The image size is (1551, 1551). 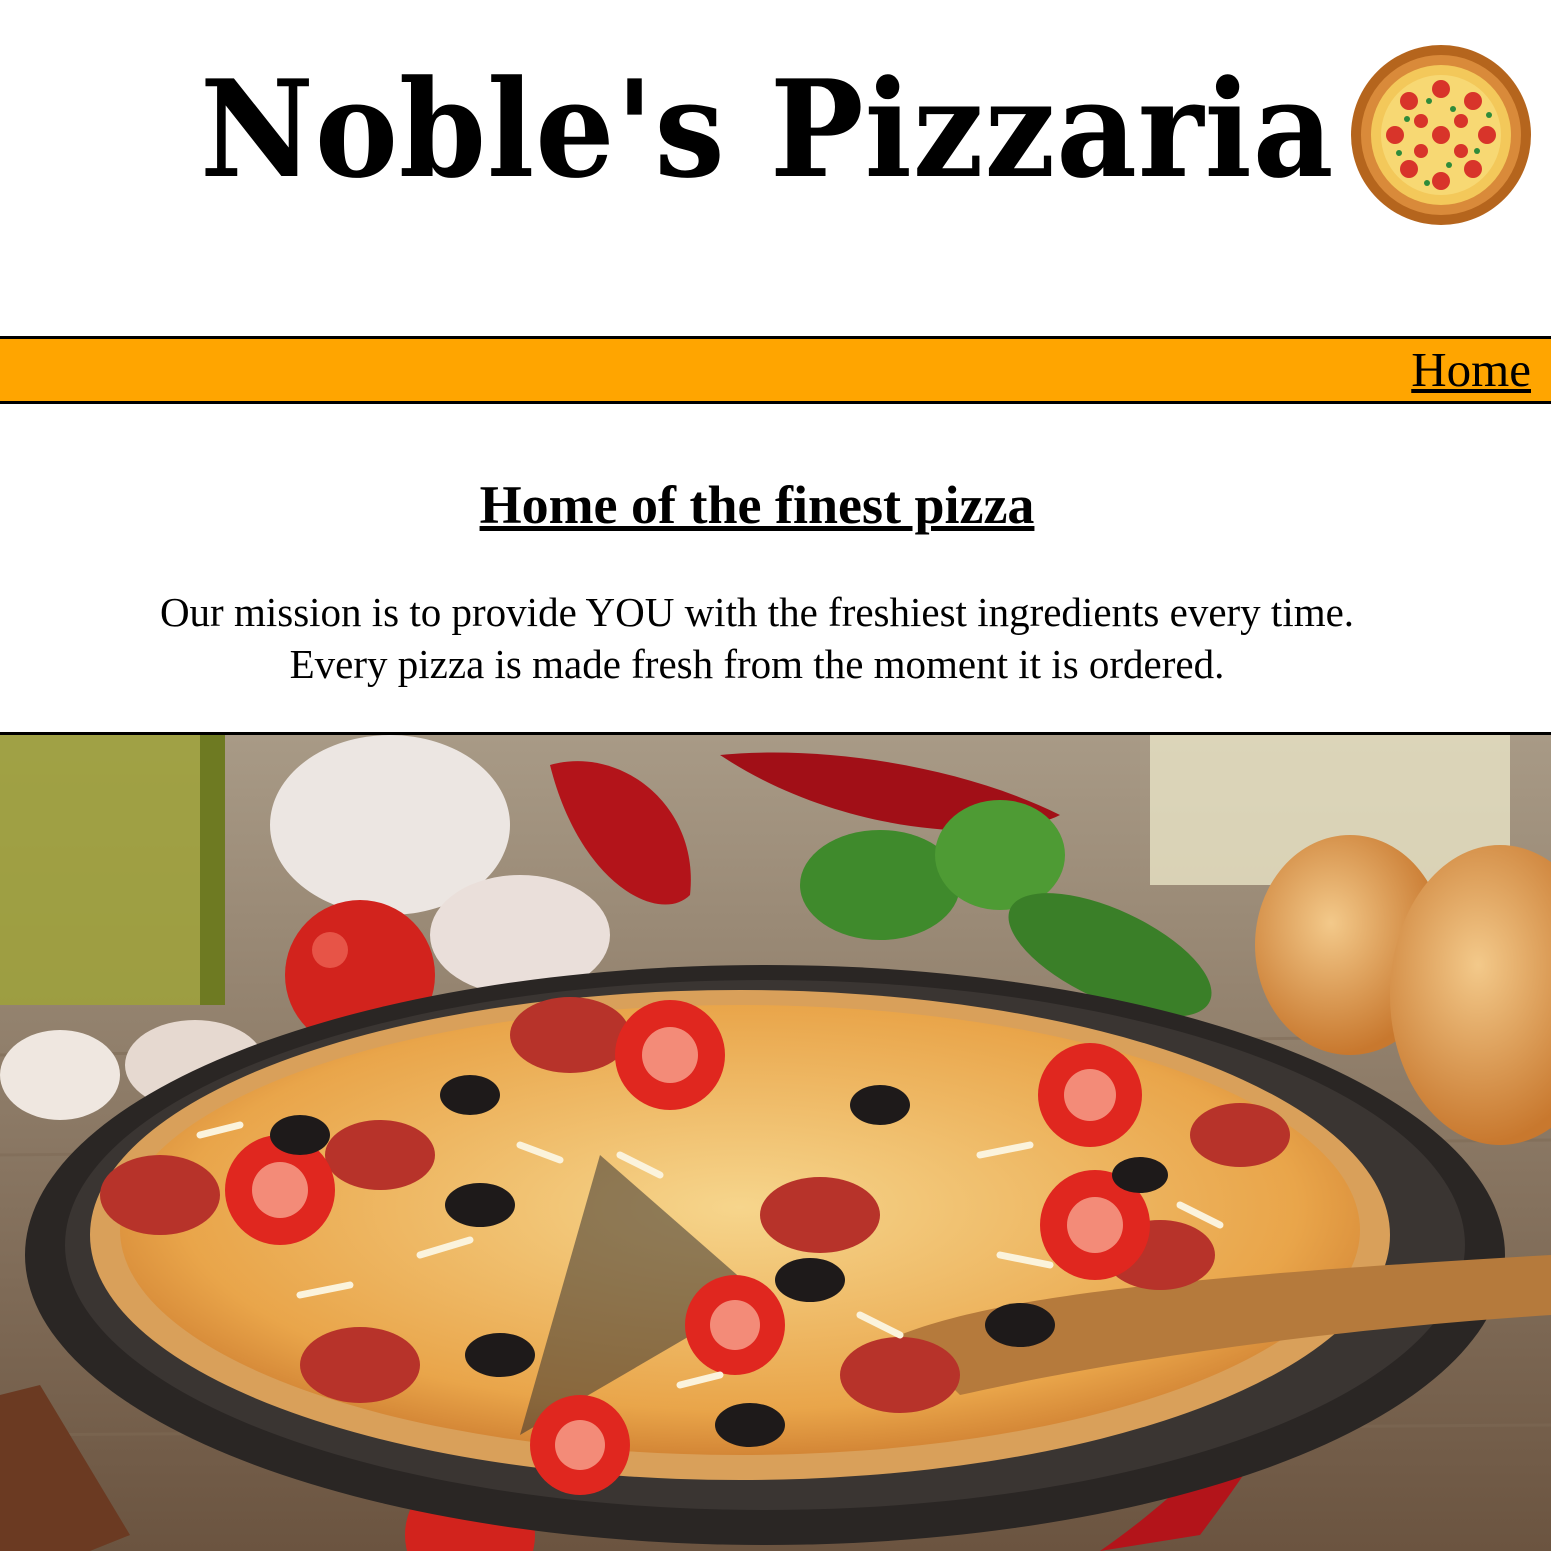 What do you see at coordinates (757, 505) in the screenshot?
I see `page-headline: Home of the finest pizza` at bounding box center [757, 505].